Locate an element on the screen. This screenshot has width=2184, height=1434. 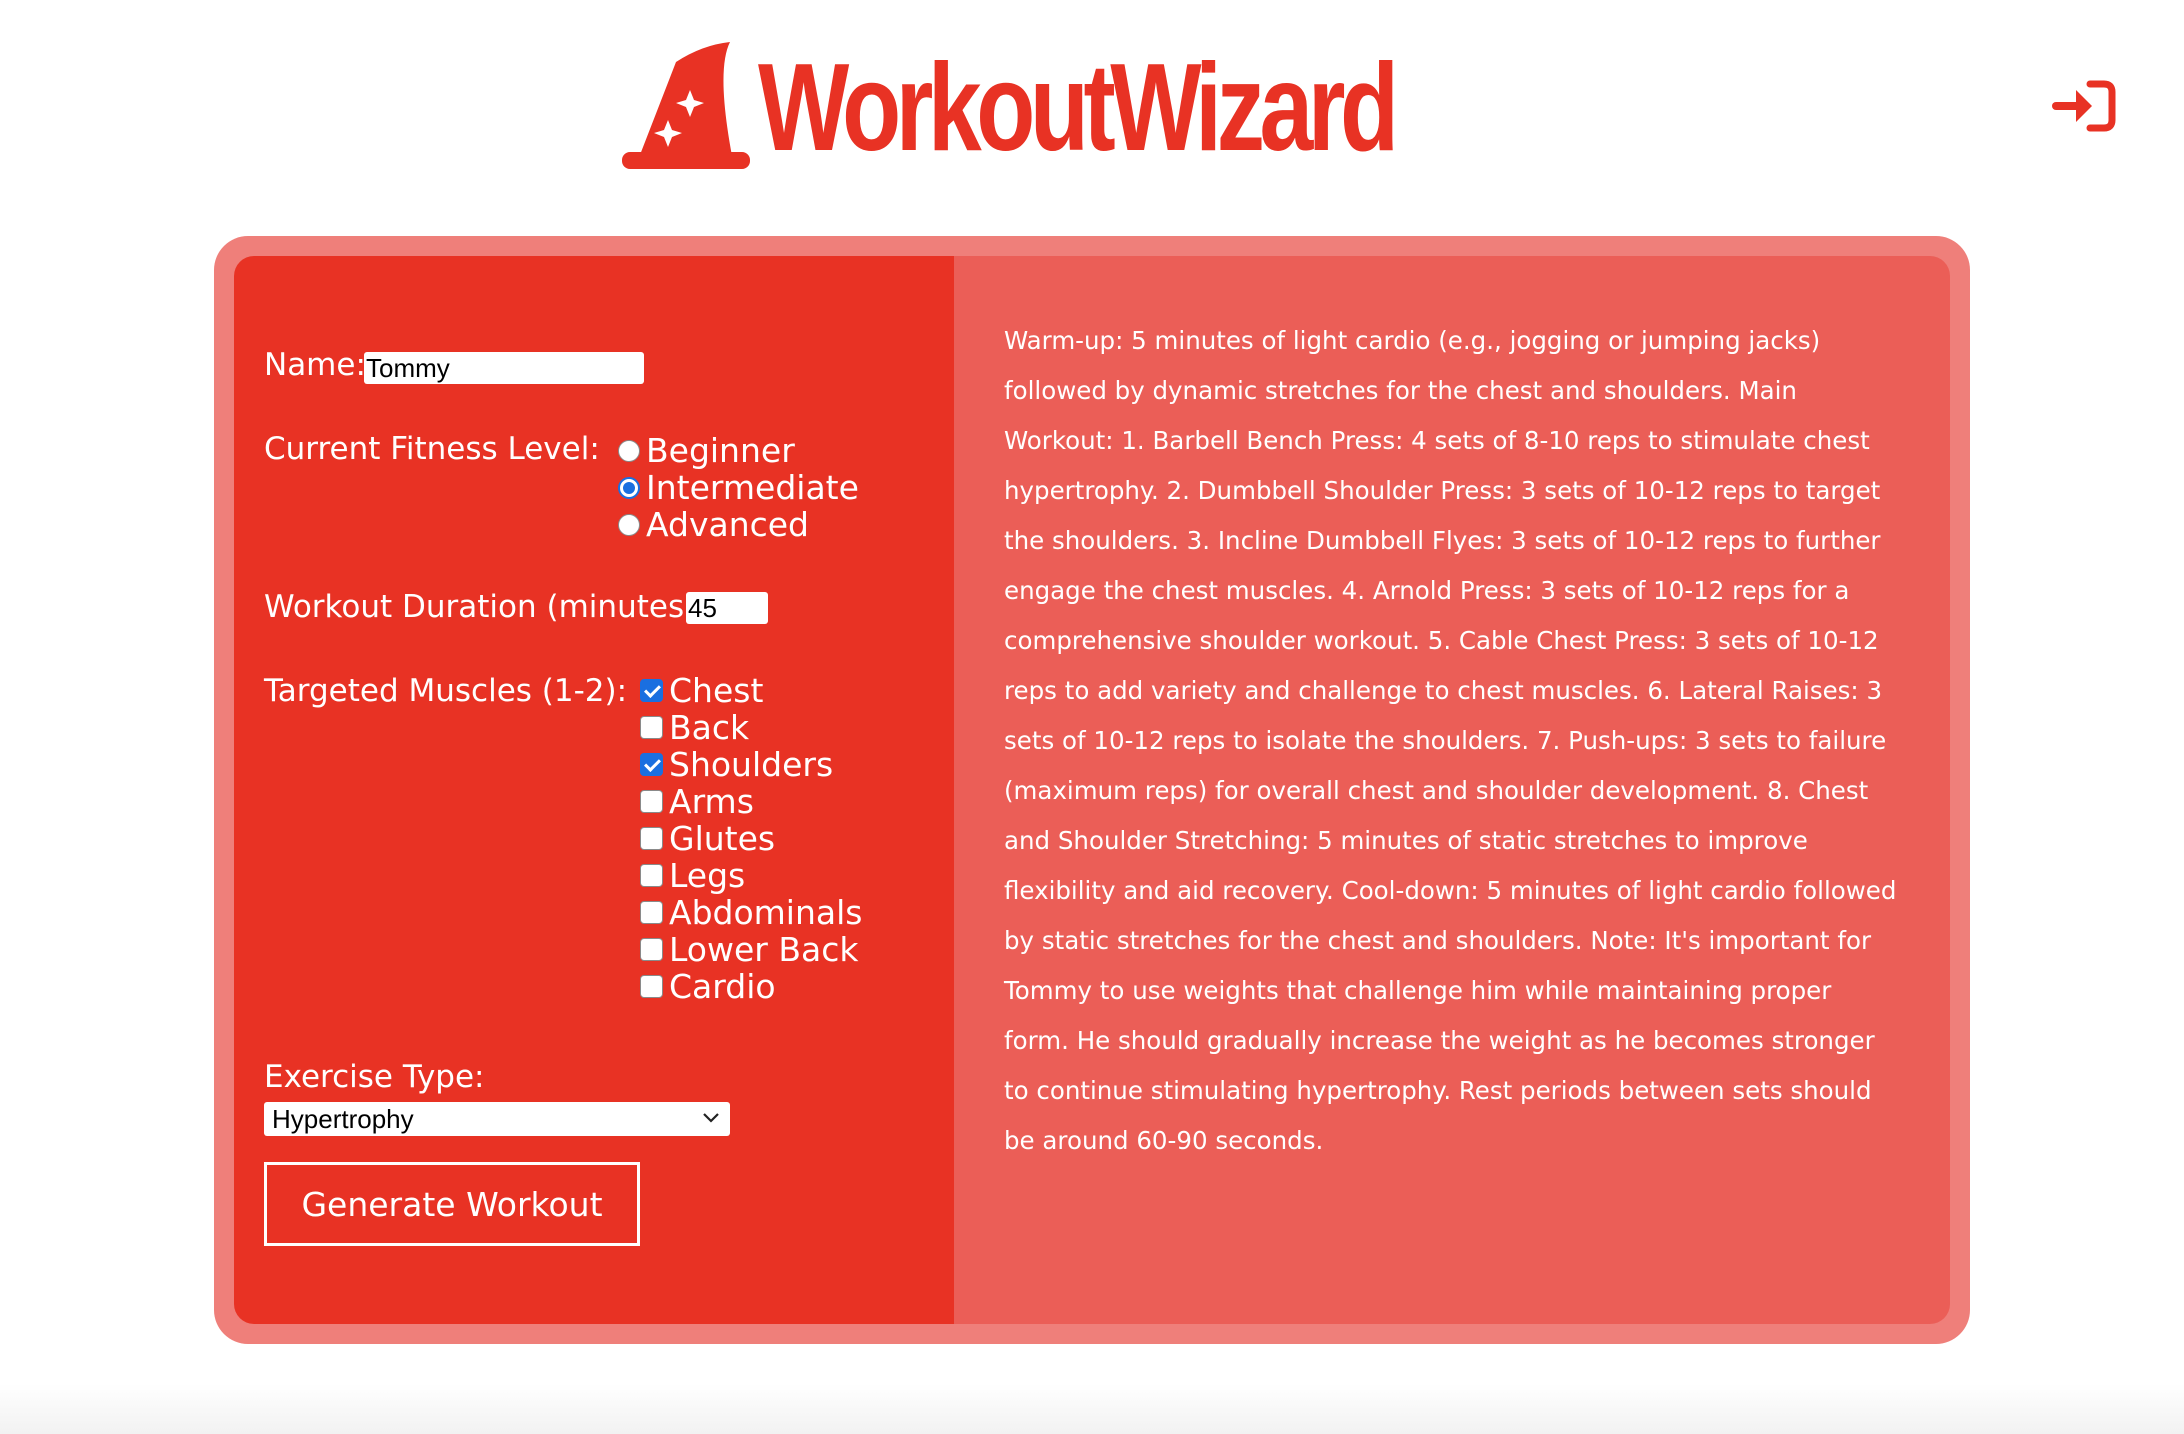
muscle-option-lower-back: Lower Back is located at coordinates (749, 949).